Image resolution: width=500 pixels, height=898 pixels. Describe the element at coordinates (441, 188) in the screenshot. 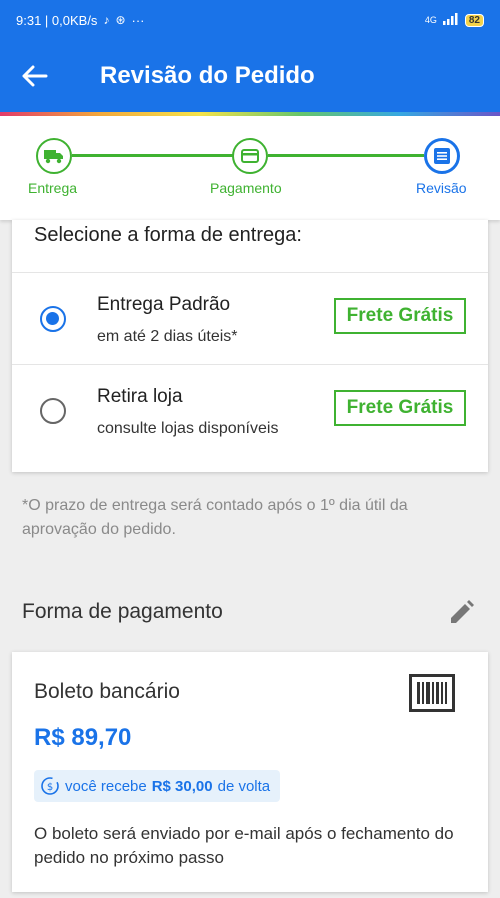

I see `step-label-revisao: Revisão` at that location.